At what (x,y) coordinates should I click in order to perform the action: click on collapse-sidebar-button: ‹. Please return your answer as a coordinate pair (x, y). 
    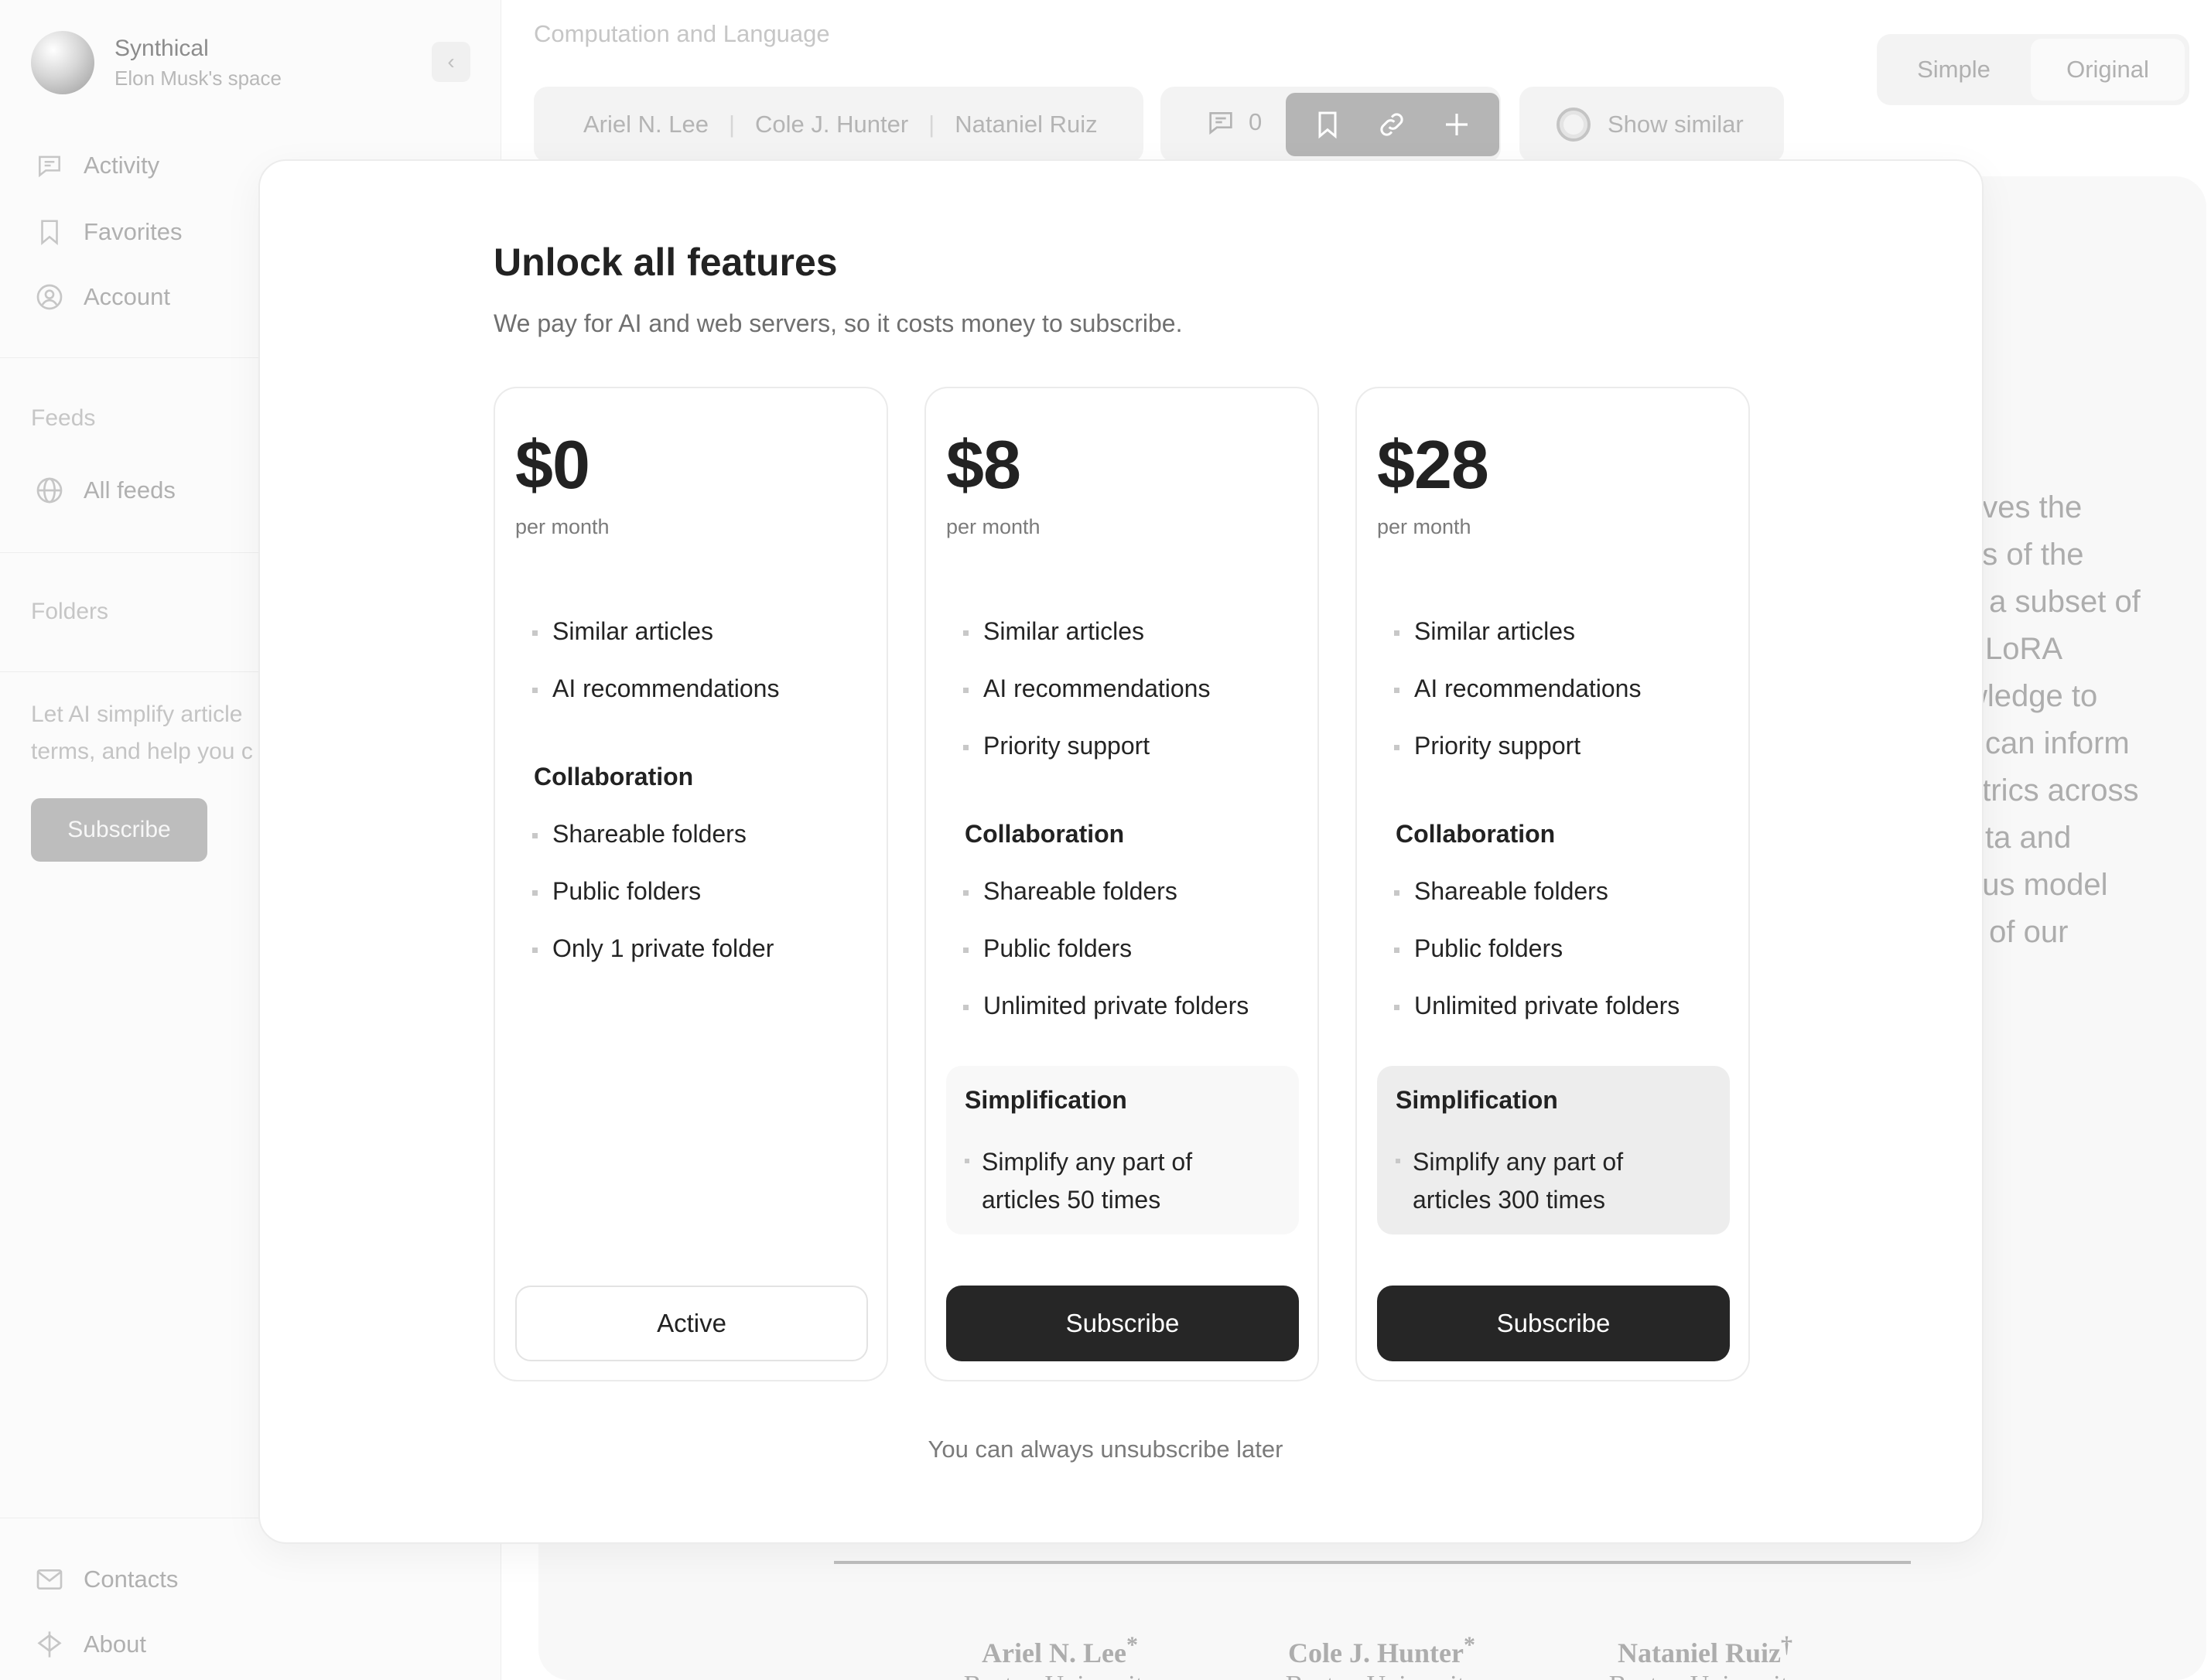
    Looking at the image, I should click on (451, 62).